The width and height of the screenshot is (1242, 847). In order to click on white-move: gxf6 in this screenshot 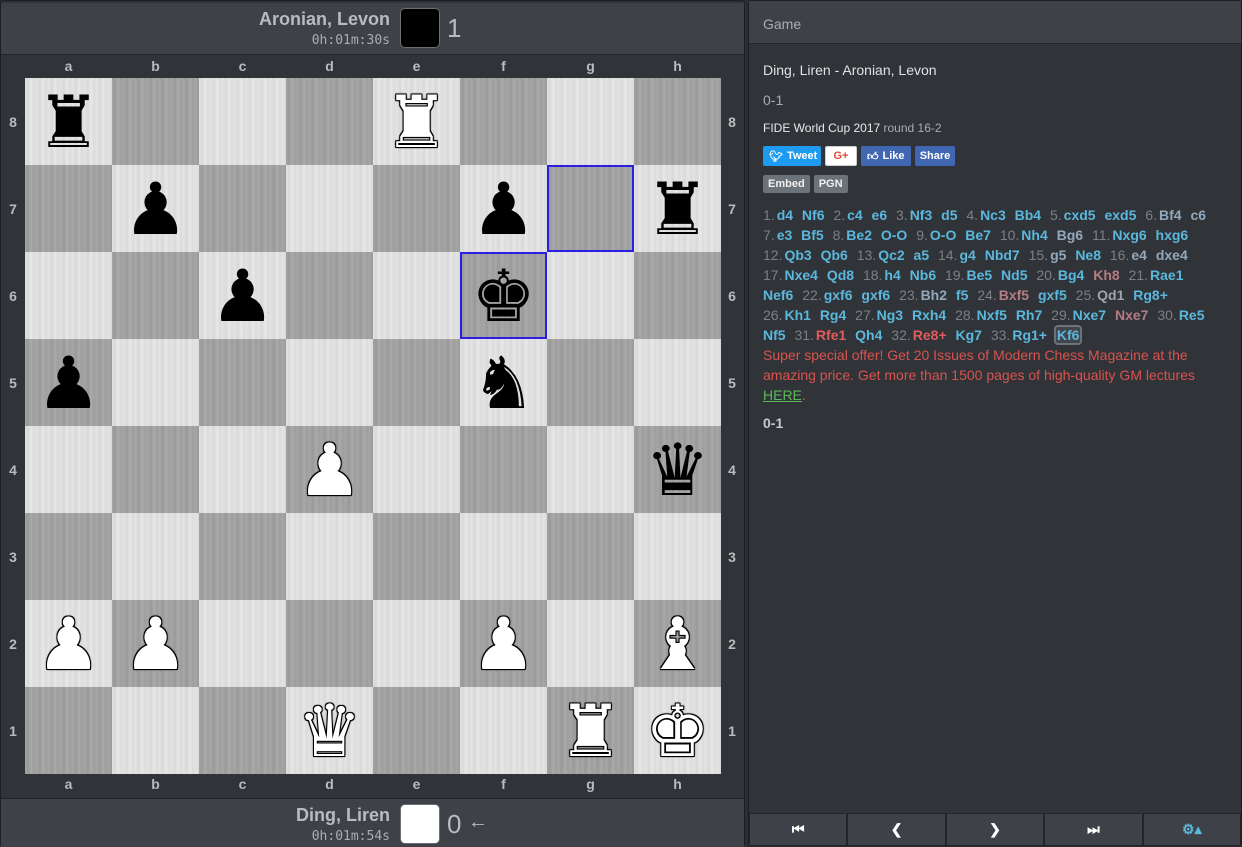, I will do `click(838, 295)`.